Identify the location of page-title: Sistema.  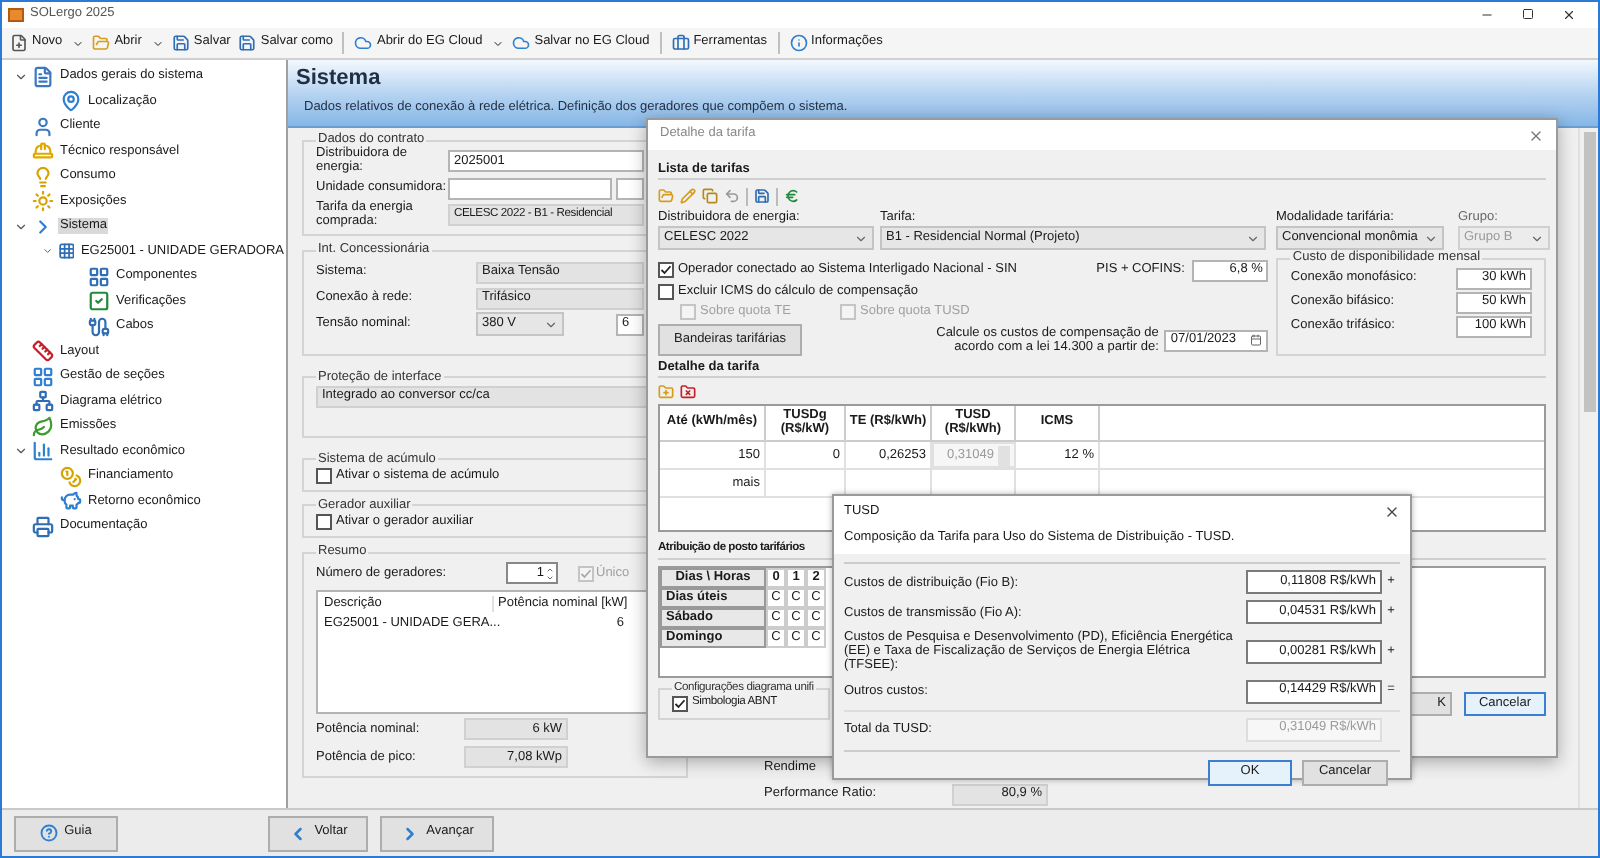
(339, 80).